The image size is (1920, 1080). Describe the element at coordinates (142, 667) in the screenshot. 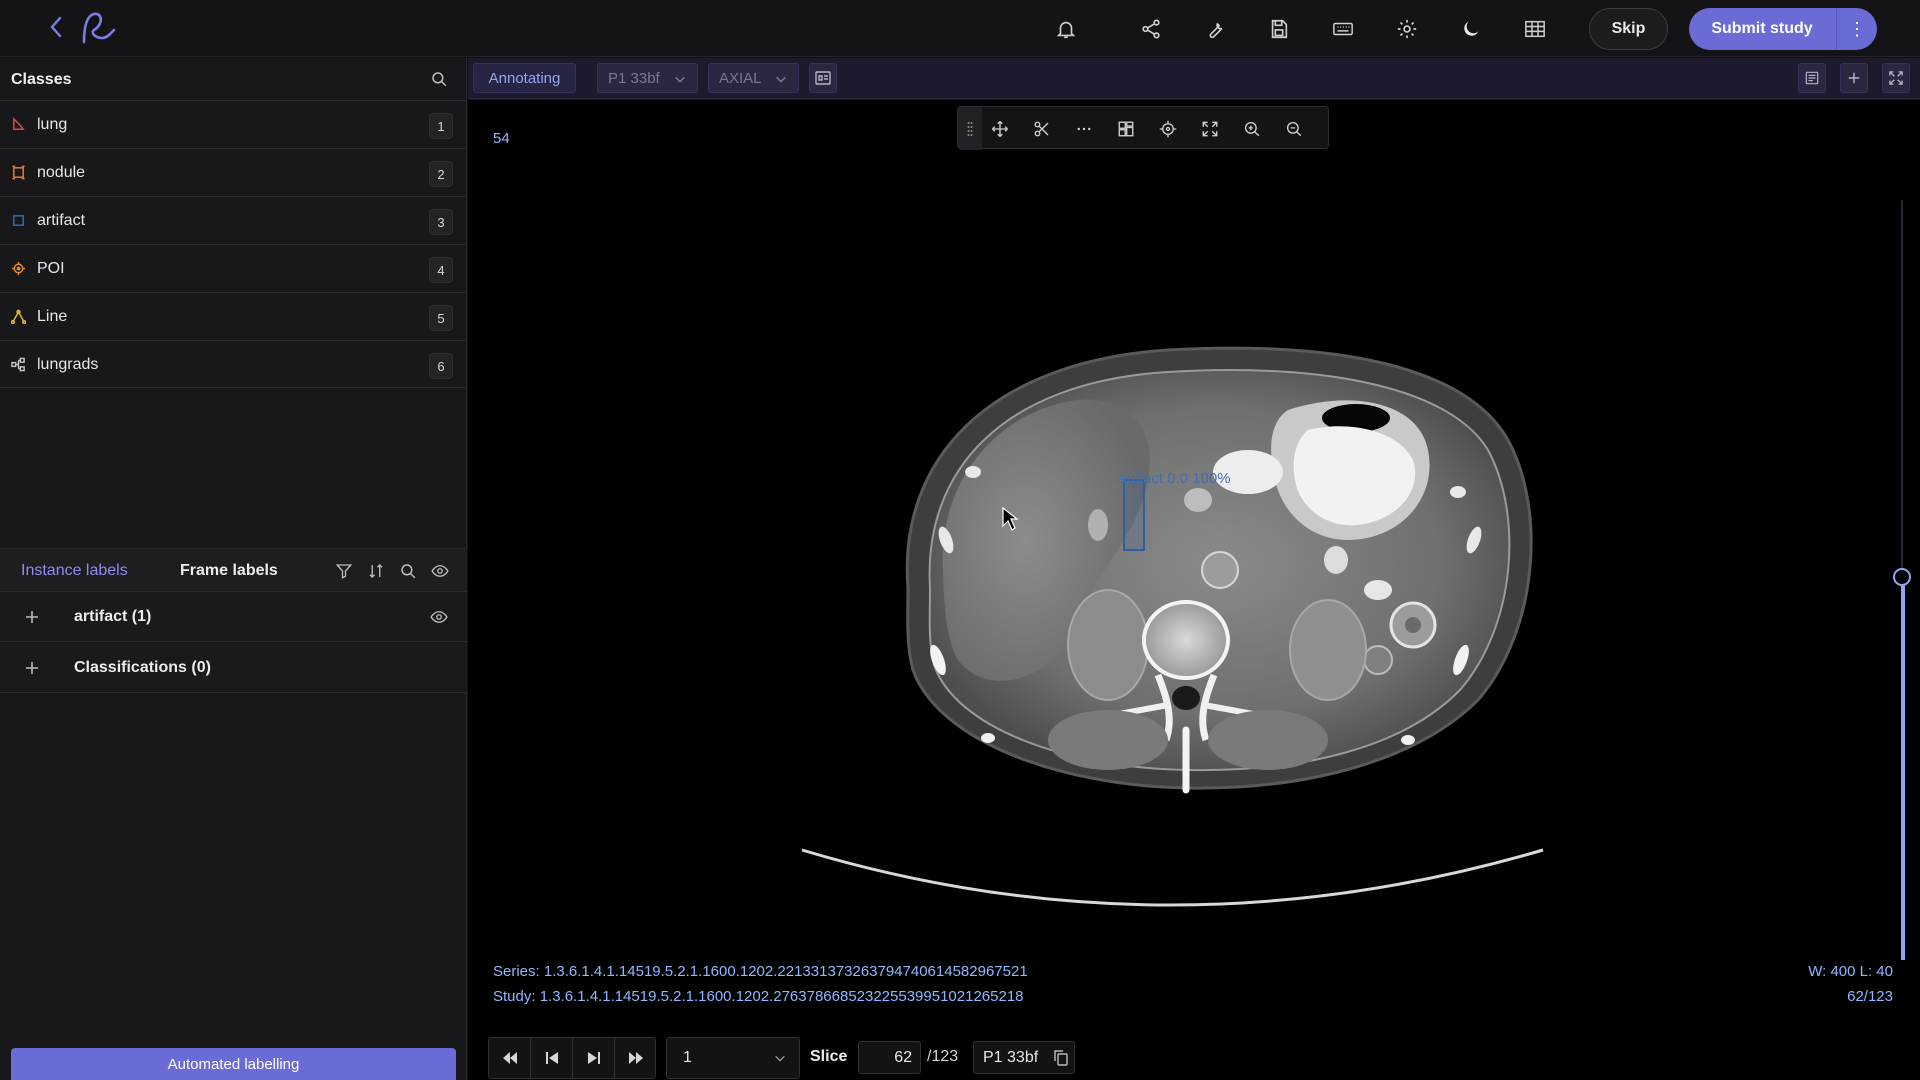

I see `group-label: Classifications (0)` at that location.